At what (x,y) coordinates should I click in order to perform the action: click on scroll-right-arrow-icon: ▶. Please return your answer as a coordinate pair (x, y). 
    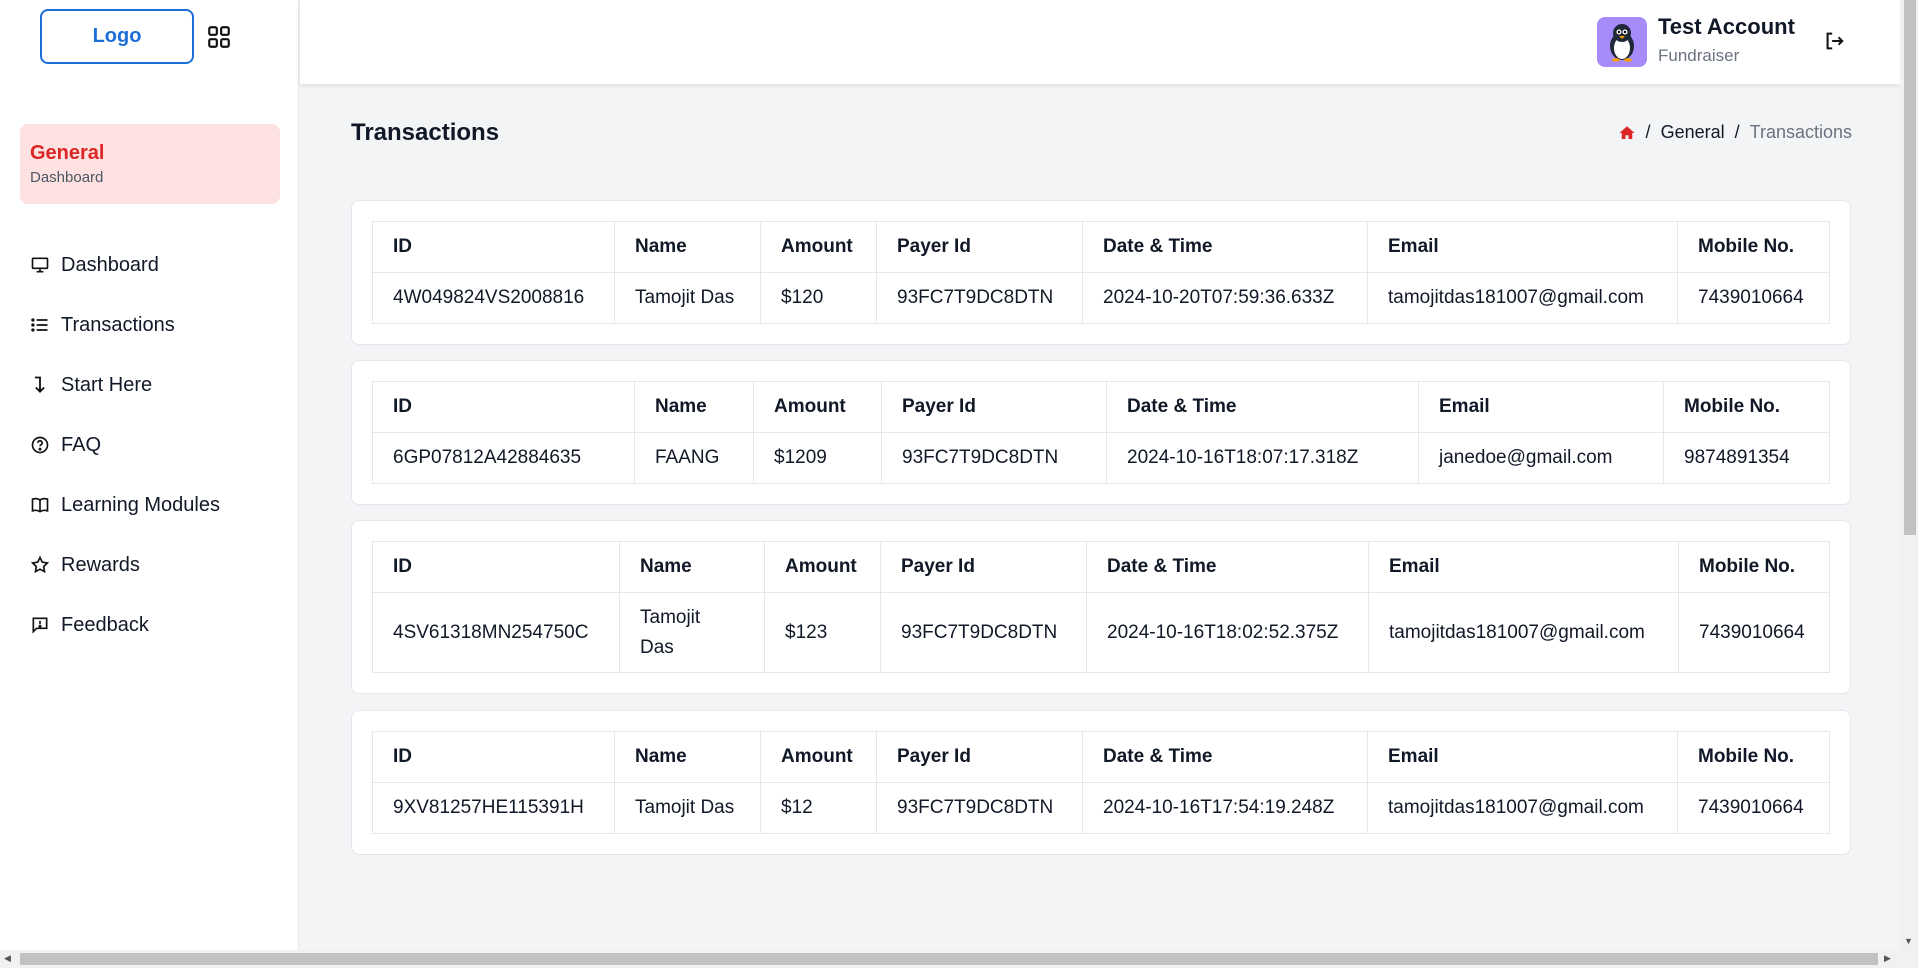
    Looking at the image, I should click on (1887, 958).